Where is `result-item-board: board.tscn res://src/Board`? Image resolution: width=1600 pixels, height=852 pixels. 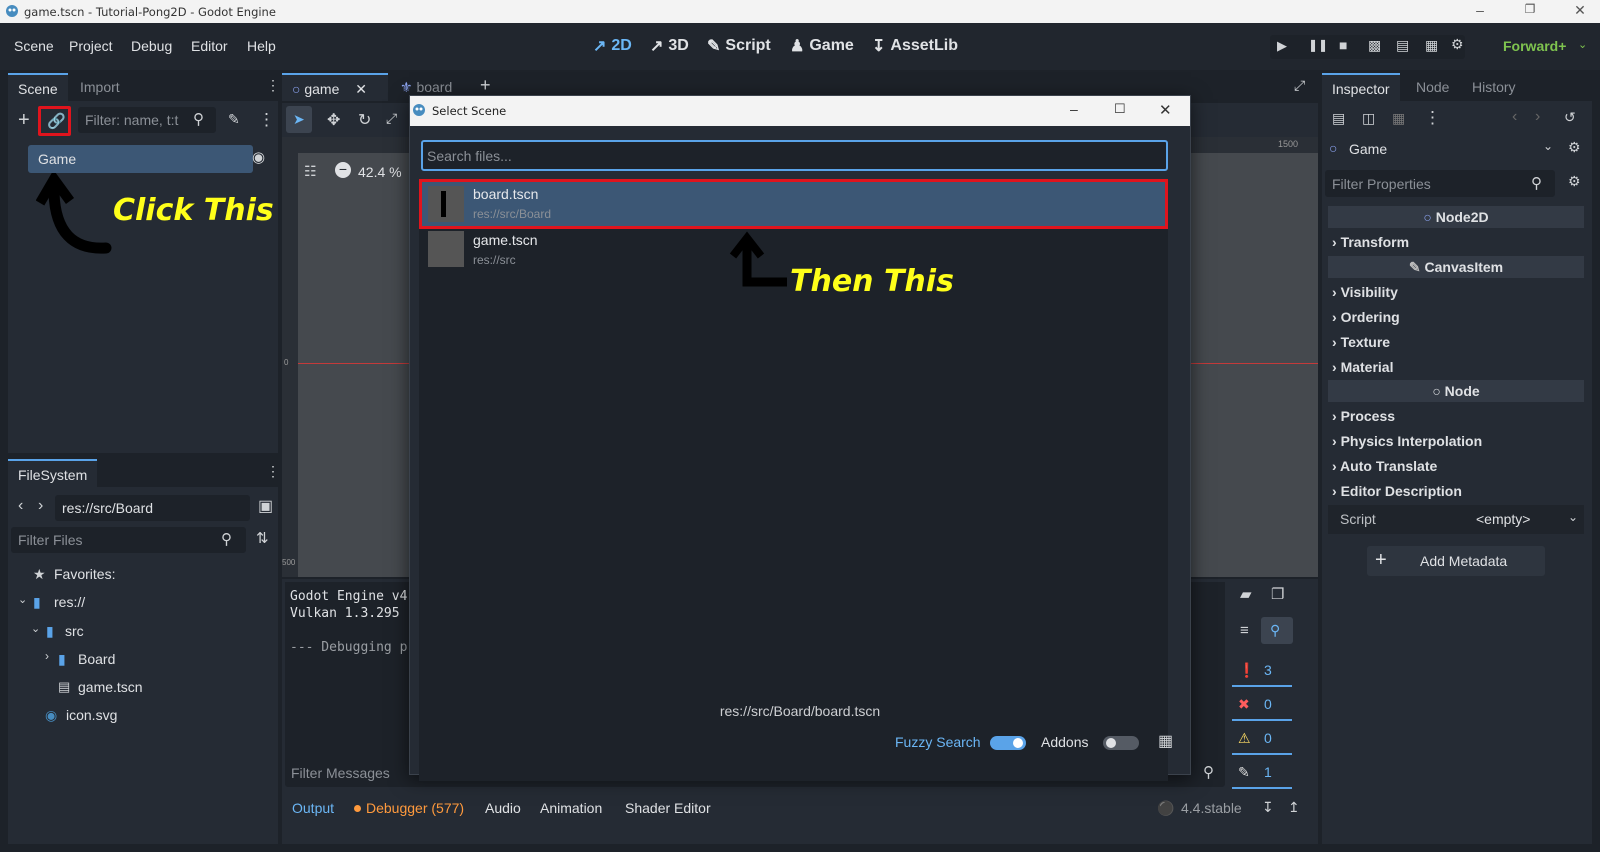 result-item-board: board.tscn res://src/Board is located at coordinates (793, 204).